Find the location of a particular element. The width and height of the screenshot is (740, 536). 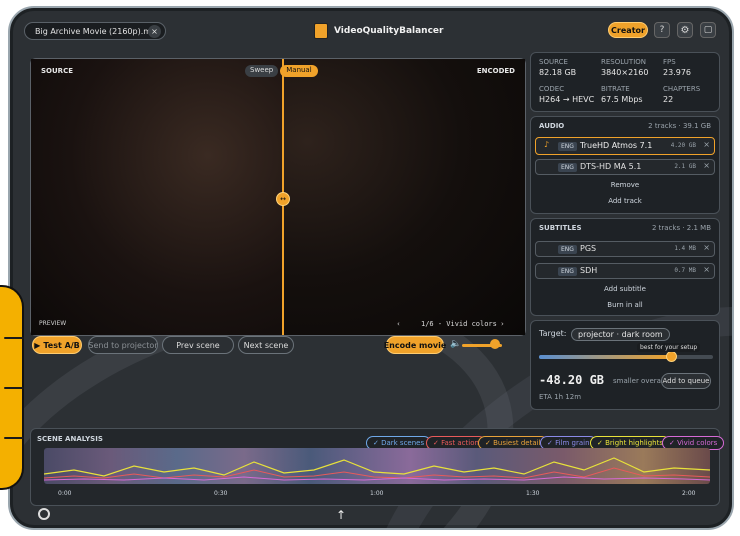

test-ab-label: Test A/B is located at coordinates (61, 345).